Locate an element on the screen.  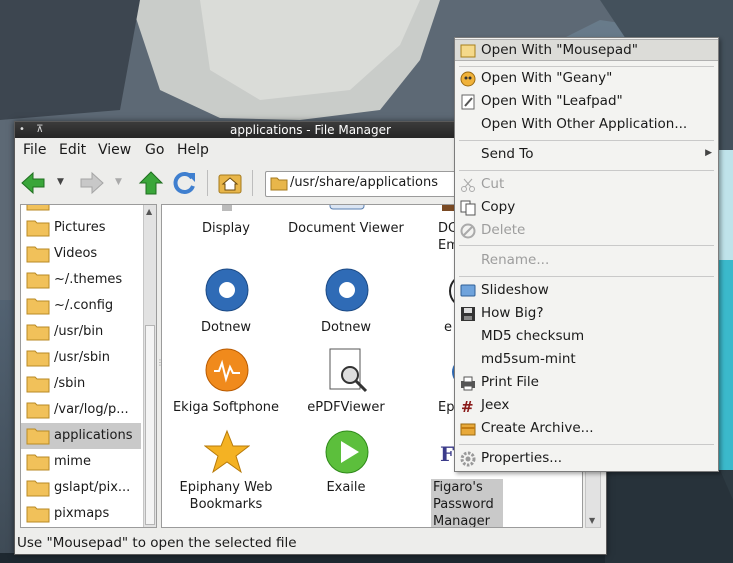
sidebar-item-label: ~/.config is located at coordinates (84, 305).